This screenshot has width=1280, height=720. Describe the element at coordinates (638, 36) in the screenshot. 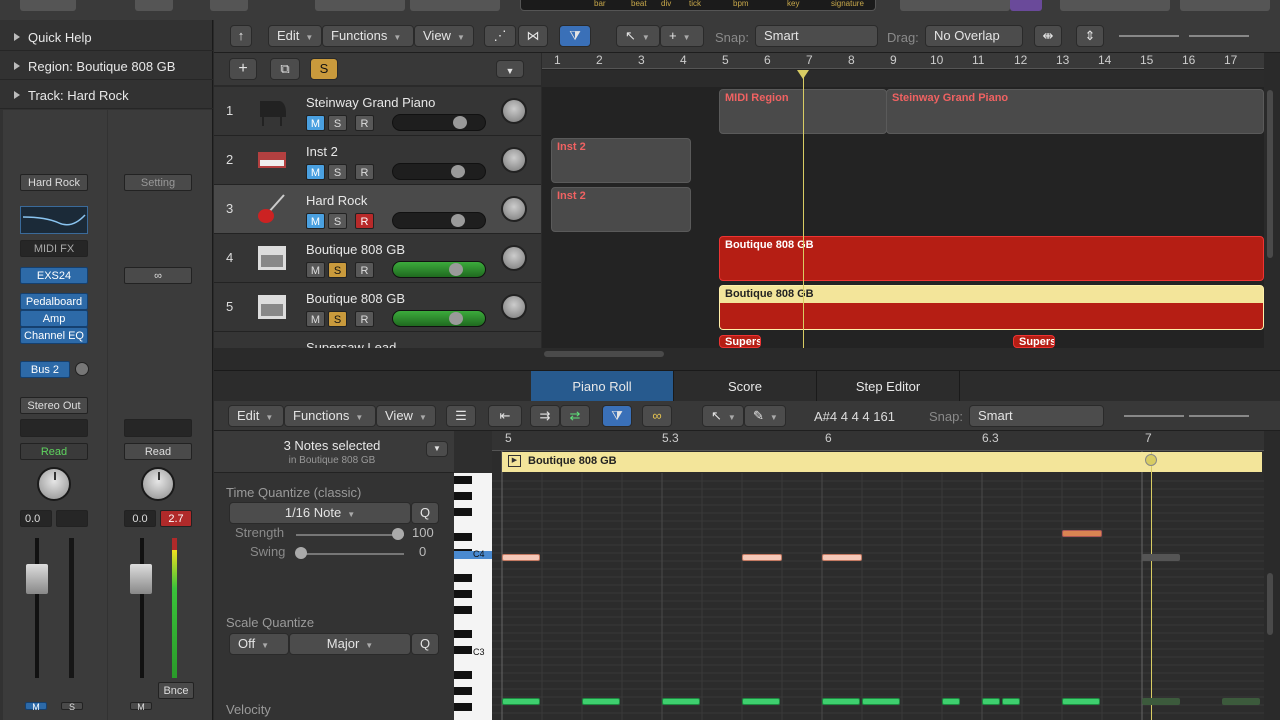

I see `pointer-tool: ↖ ▼` at that location.